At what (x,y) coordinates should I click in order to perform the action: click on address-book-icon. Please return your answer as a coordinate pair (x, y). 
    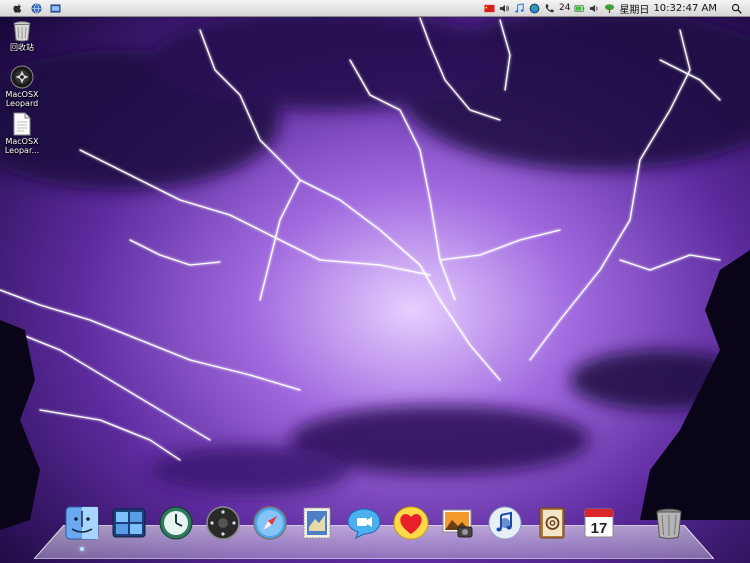
    Looking at the image, I should click on (552, 523).